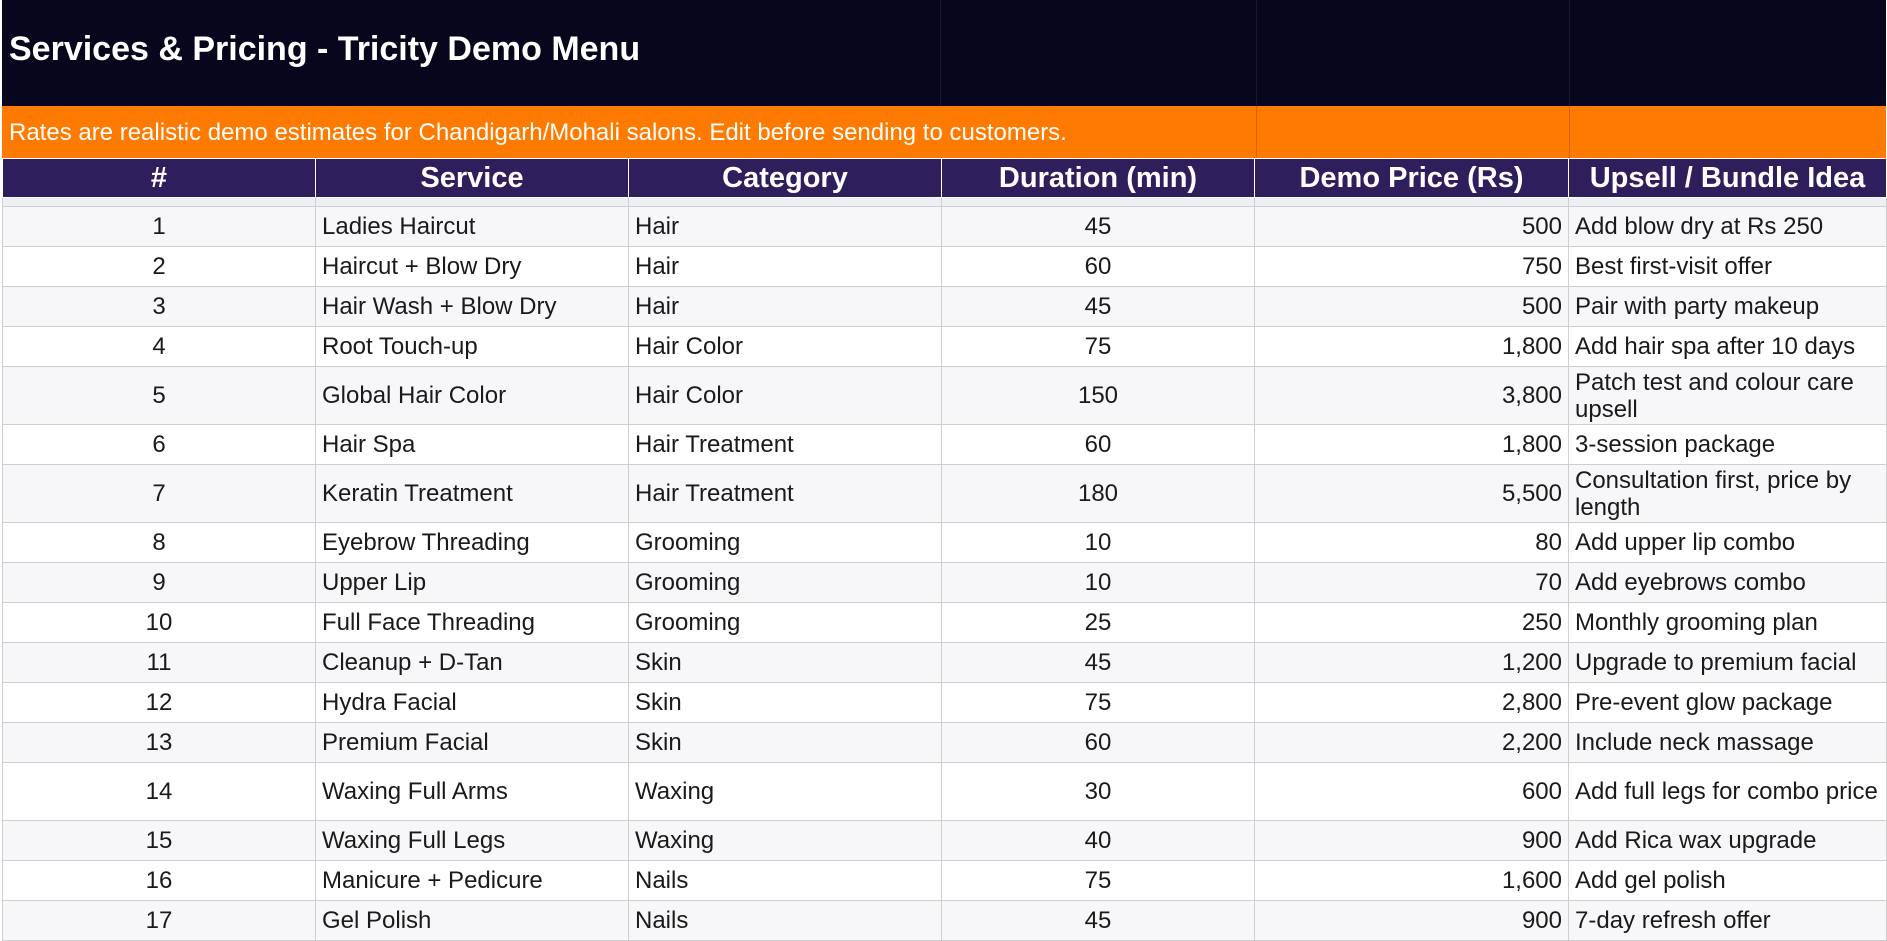 Image resolution: width=1887 pixels, height=941 pixels. I want to click on cell-price: 1,200, so click(1411, 662).